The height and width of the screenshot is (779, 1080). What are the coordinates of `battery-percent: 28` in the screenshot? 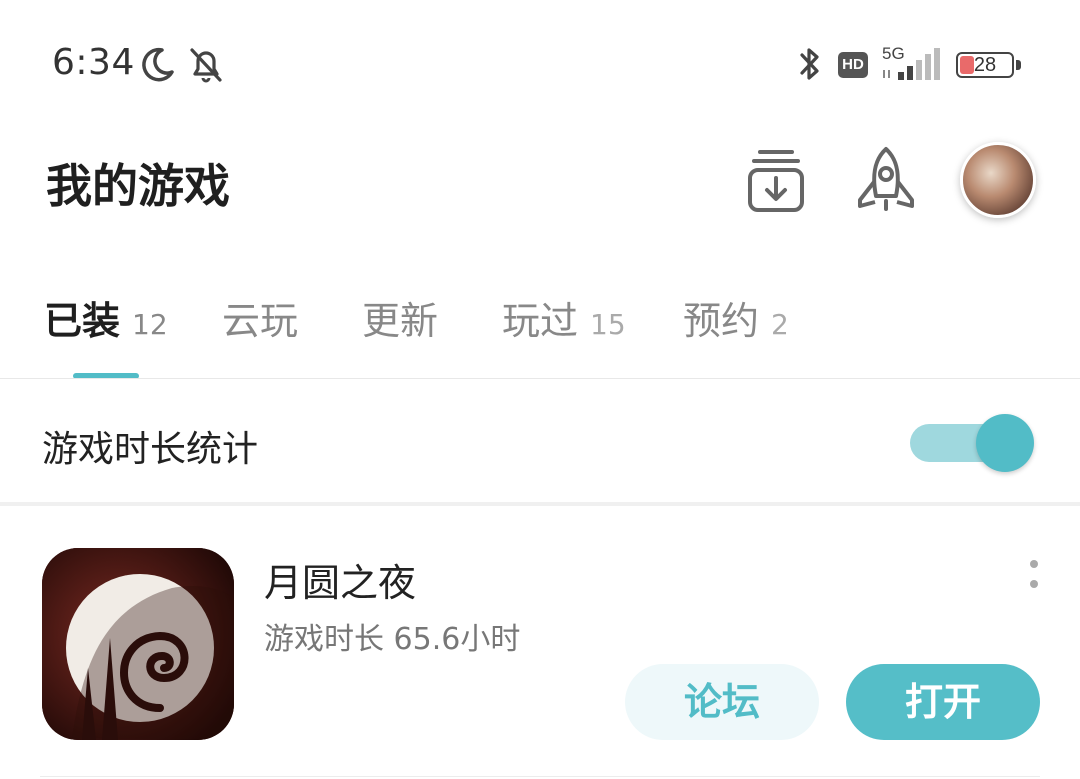 It's located at (985, 65).